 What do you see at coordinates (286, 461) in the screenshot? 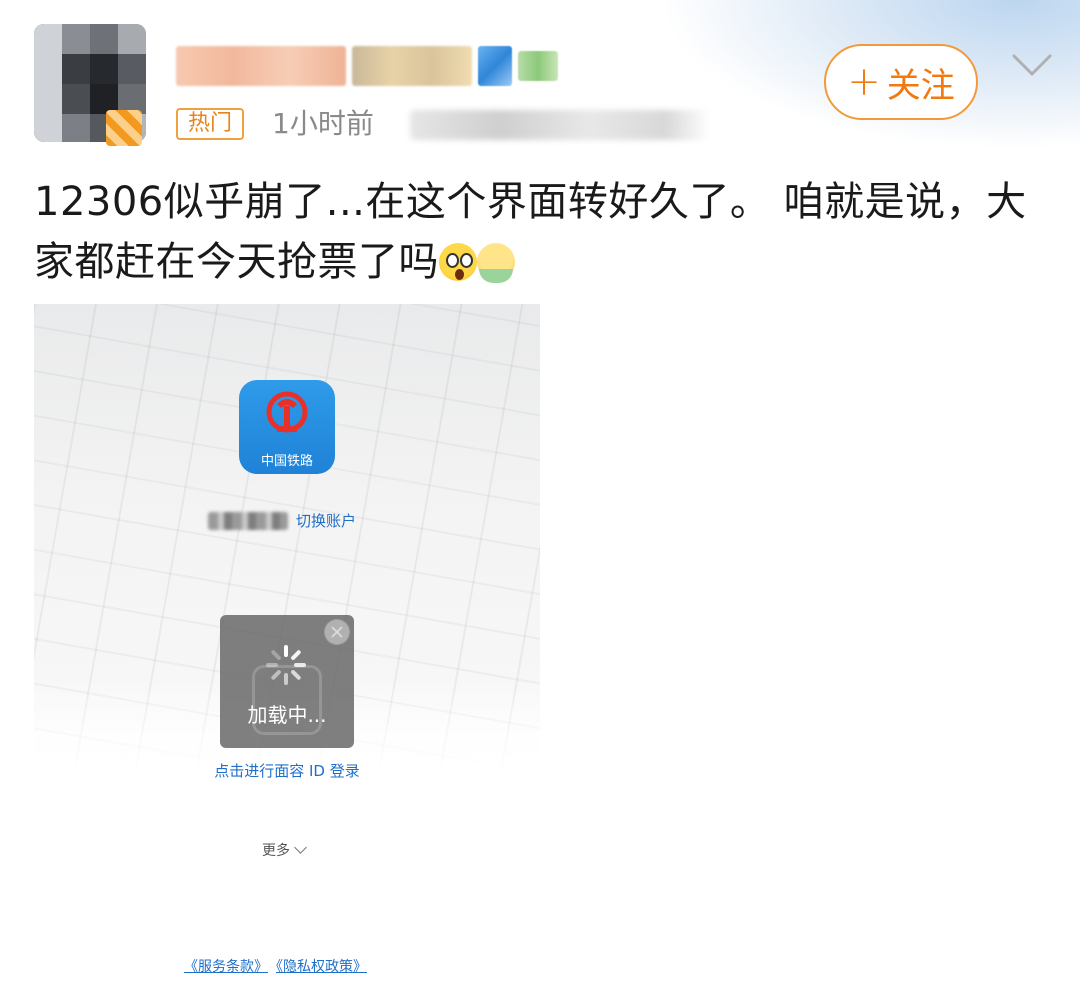
I see `app-name-label: 中国铁路` at bounding box center [286, 461].